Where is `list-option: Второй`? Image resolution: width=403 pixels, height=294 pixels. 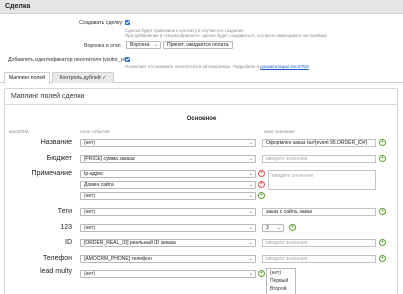 list-option: Второй is located at coordinates (281, 289).